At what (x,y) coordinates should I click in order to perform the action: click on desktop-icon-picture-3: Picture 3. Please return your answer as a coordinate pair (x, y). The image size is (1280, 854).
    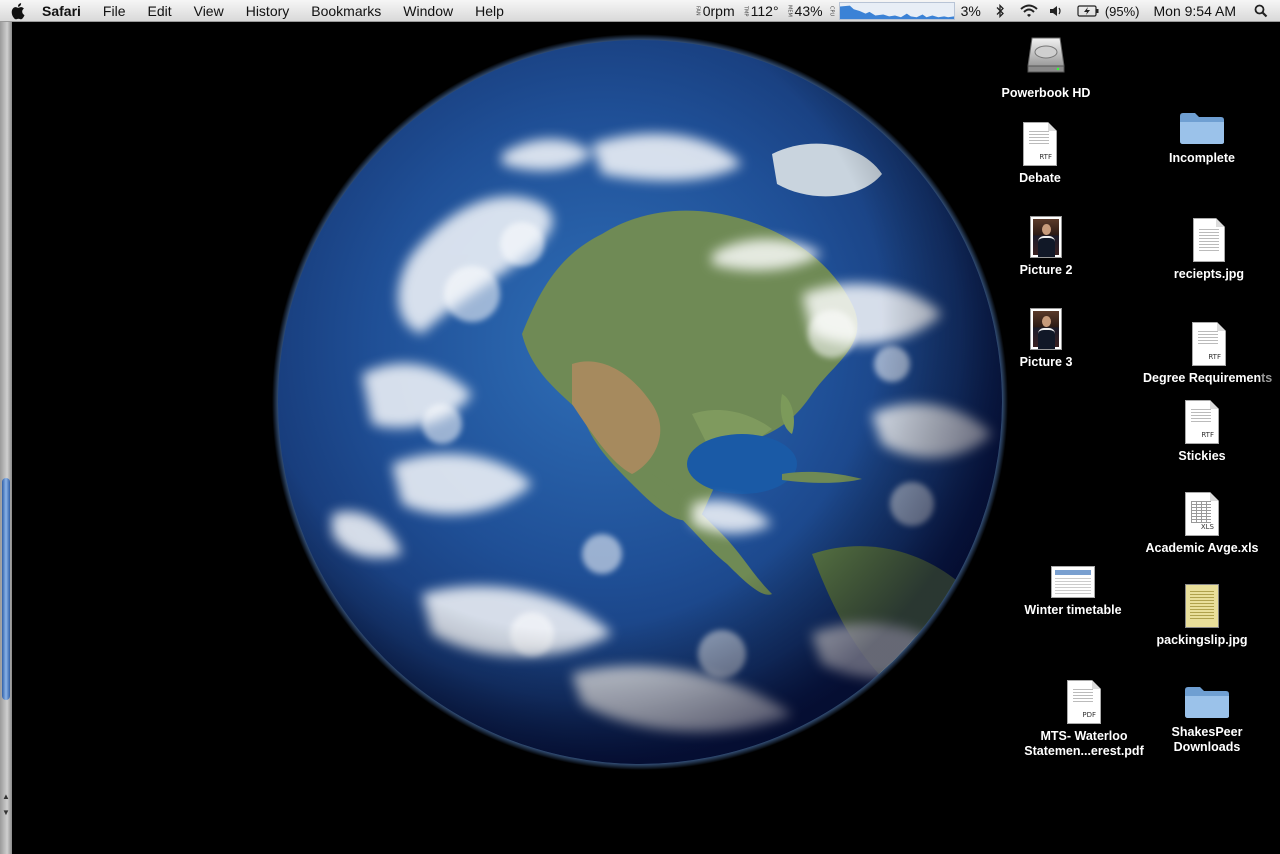
    Looking at the image, I should click on (1046, 339).